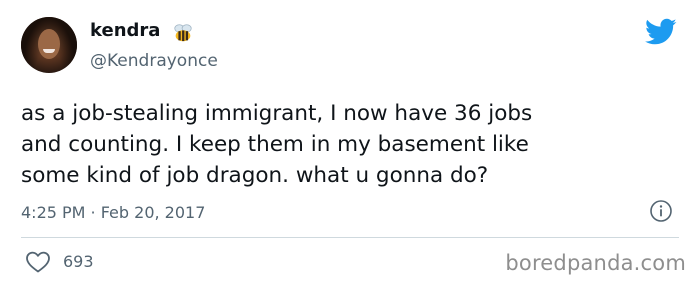  Describe the element at coordinates (154, 61) in the screenshot. I see `user-handle: @Kendrayonce` at that location.